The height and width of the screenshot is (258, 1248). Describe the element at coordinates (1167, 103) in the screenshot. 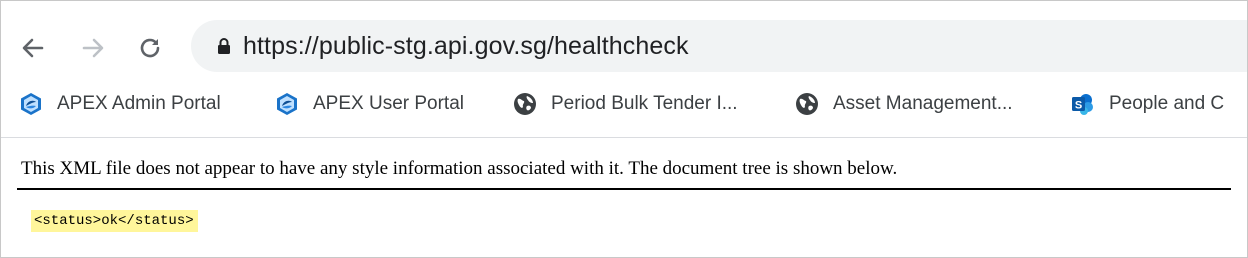

I see `bookmark-label: People and C` at that location.